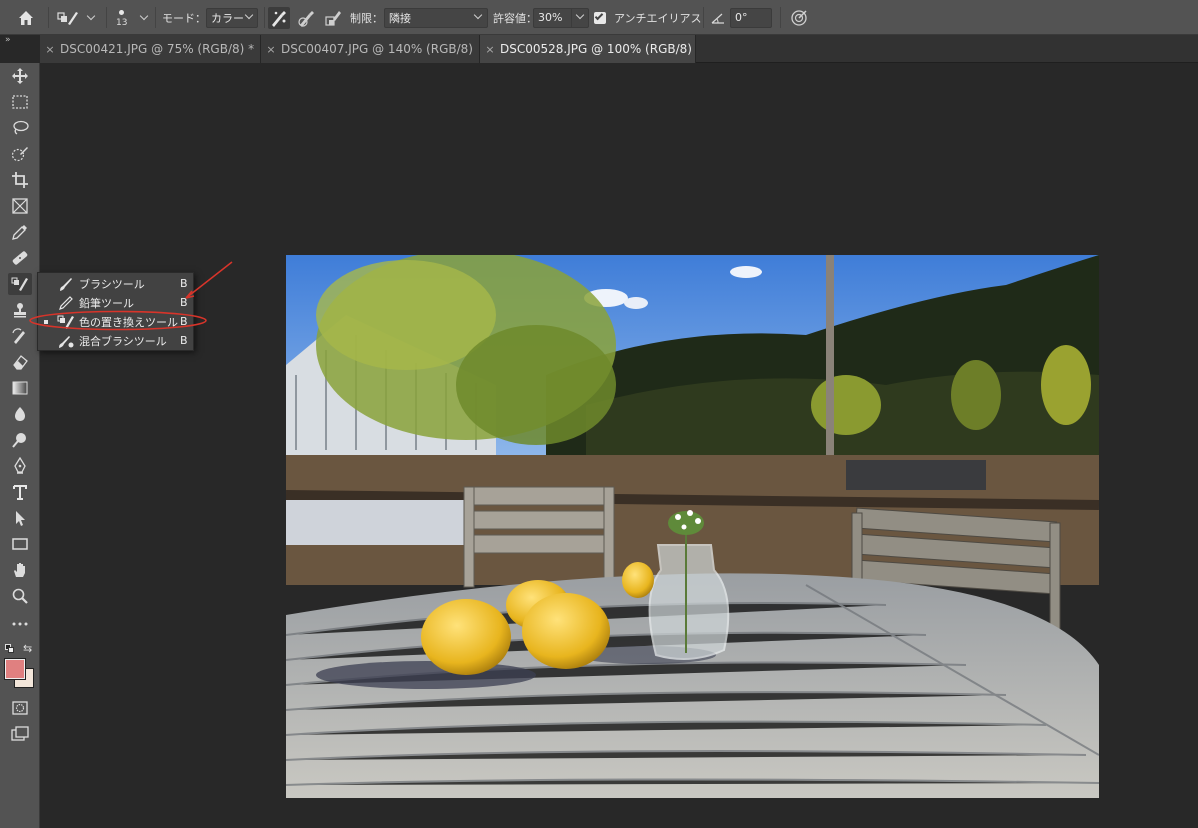 The height and width of the screenshot is (828, 1198). Describe the element at coordinates (232, 17) in the screenshot. I see `mode-select: カラー` at that location.